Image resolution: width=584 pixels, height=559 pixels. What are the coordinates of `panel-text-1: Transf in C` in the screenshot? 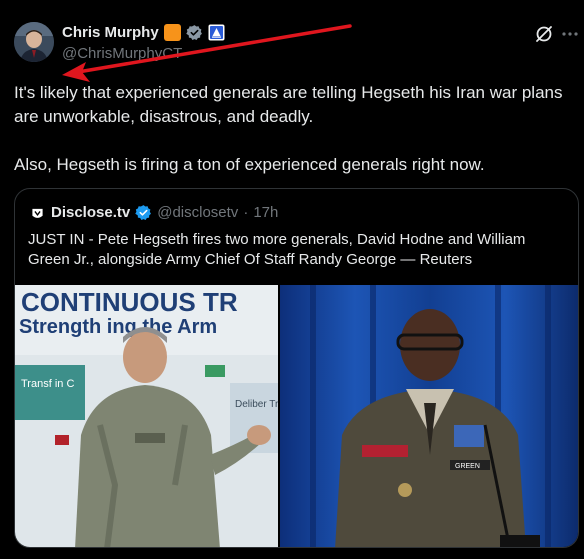 It's located at (47, 384).